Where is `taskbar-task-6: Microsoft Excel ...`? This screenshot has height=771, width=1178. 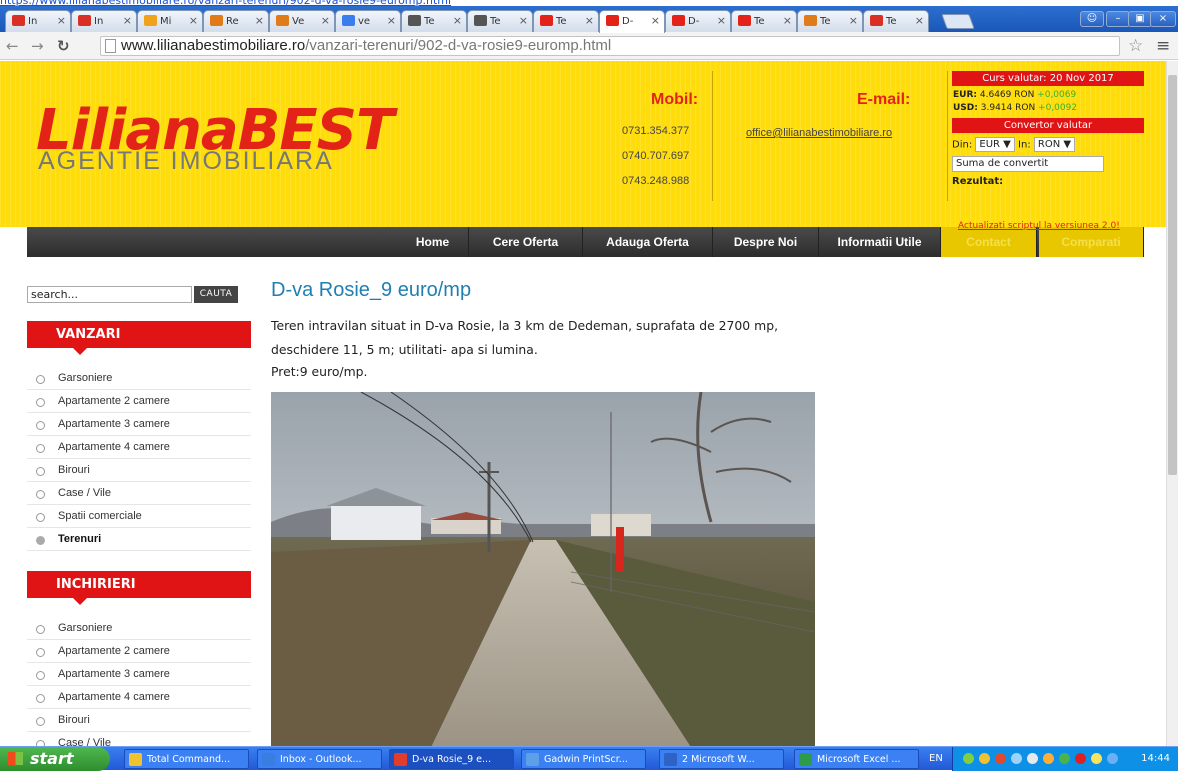
taskbar-task-6: Microsoft Excel ... is located at coordinates (856, 759).